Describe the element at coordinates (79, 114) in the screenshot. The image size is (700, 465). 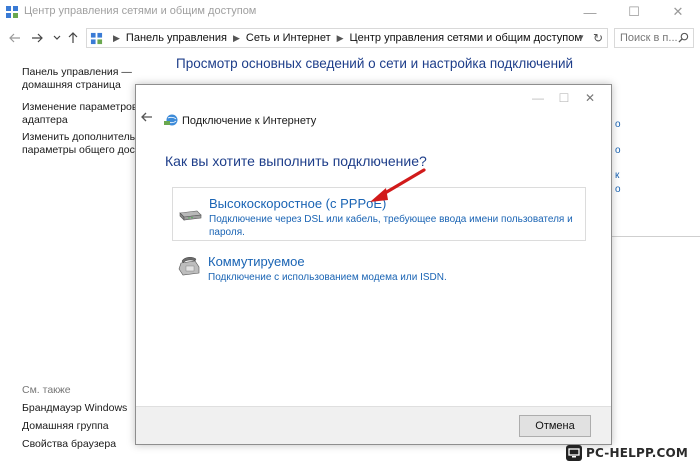
I see `sidebar-item-adapter-settings: Изменение параметров адаптера` at that location.